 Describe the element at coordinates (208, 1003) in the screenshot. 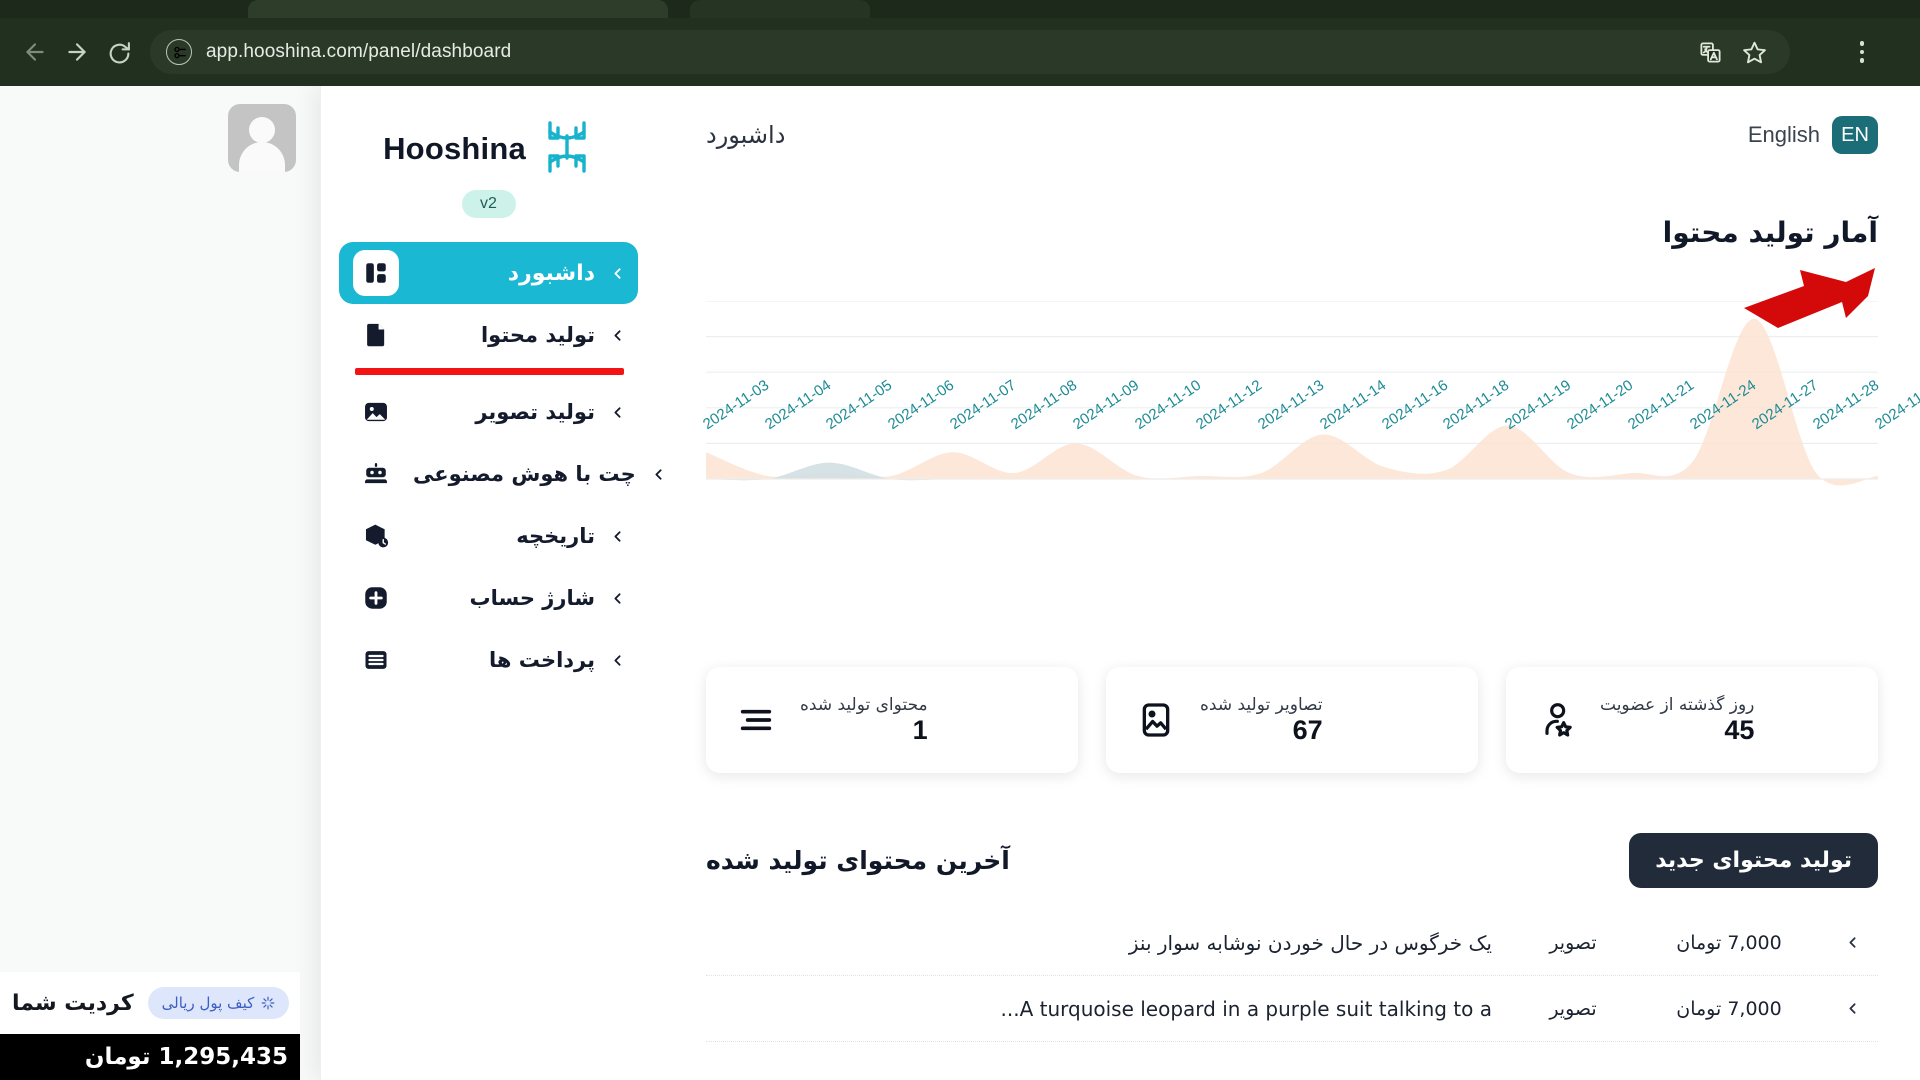

I see `wallet-label: کیف پول ریالی` at that location.